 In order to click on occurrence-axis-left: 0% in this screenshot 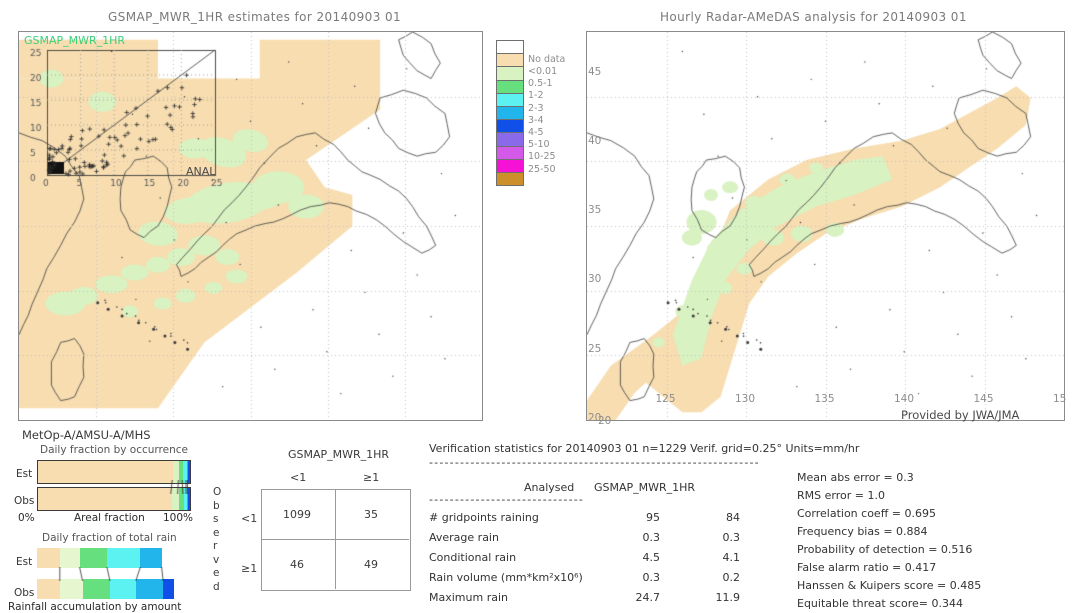, I will do `click(26, 518)`.